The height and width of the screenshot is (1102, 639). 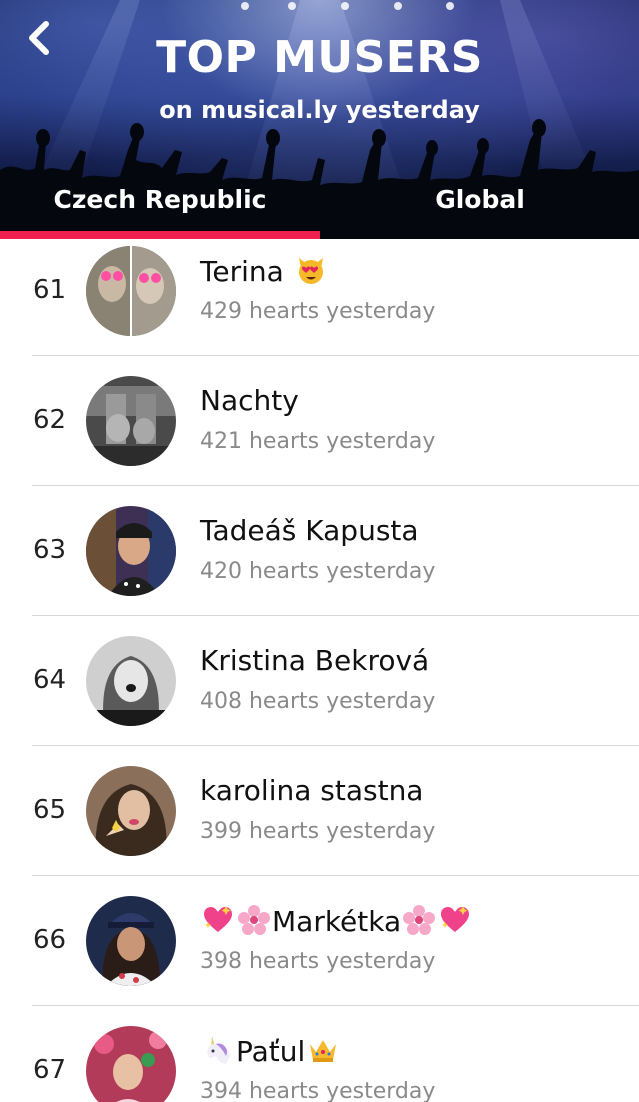 What do you see at coordinates (318, 311) in the screenshot?
I see `hearts-count: 429 hearts yesterday` at bounding box center [318, 311].